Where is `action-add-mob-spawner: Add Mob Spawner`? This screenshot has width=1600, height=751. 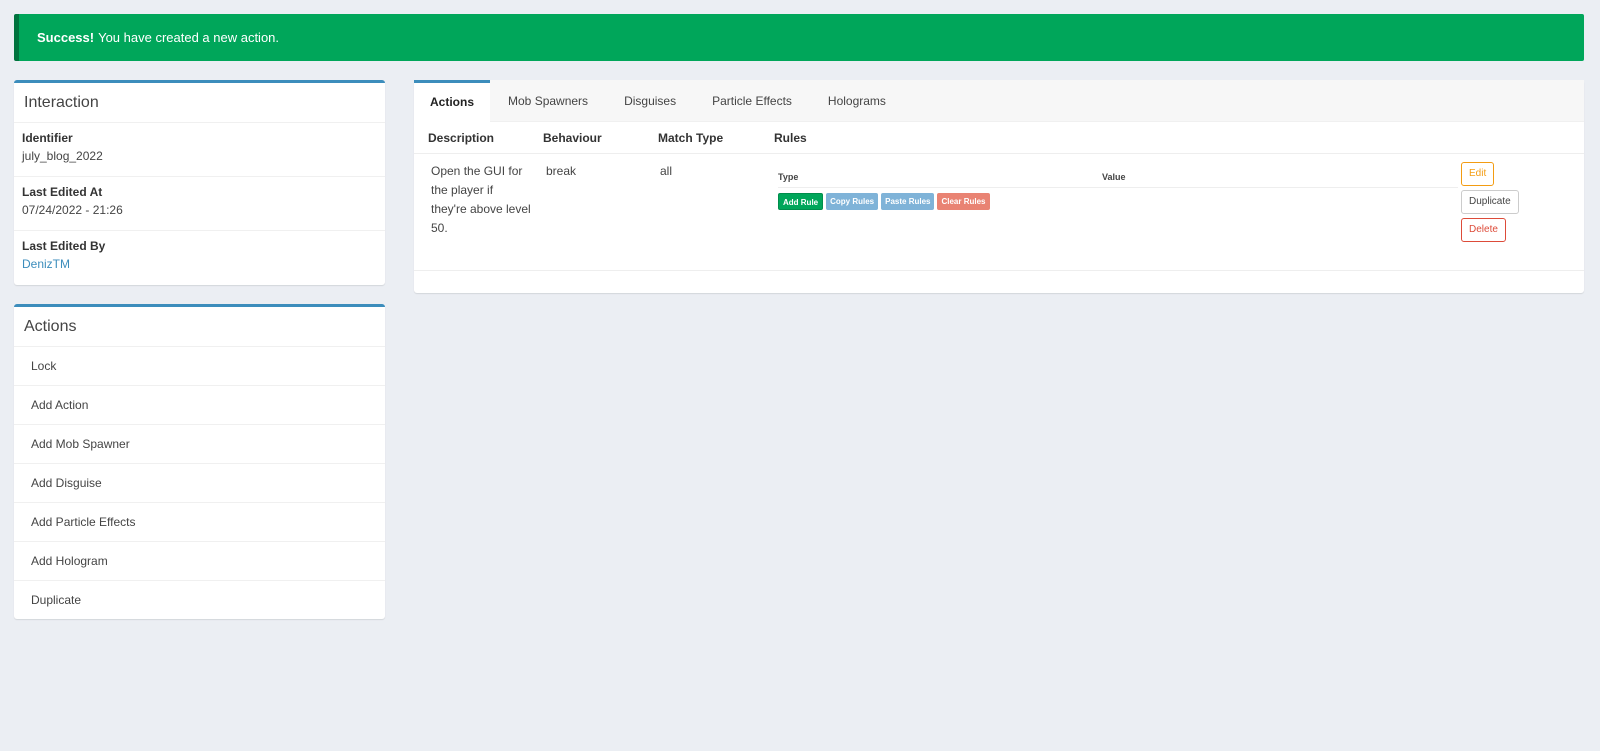
action-add-mob-spawner: Add Mob Spawner is located at coordinates (199, 444).